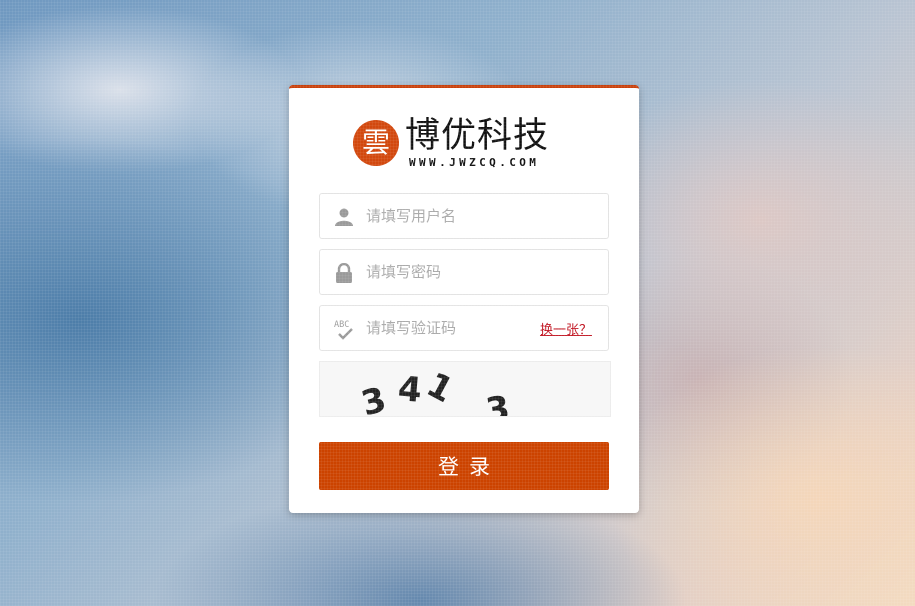 This screenshot has height=606, width=915. Describe the element at coordinates (344, 272) in the screenshot. I see `lock-icon` at that location.